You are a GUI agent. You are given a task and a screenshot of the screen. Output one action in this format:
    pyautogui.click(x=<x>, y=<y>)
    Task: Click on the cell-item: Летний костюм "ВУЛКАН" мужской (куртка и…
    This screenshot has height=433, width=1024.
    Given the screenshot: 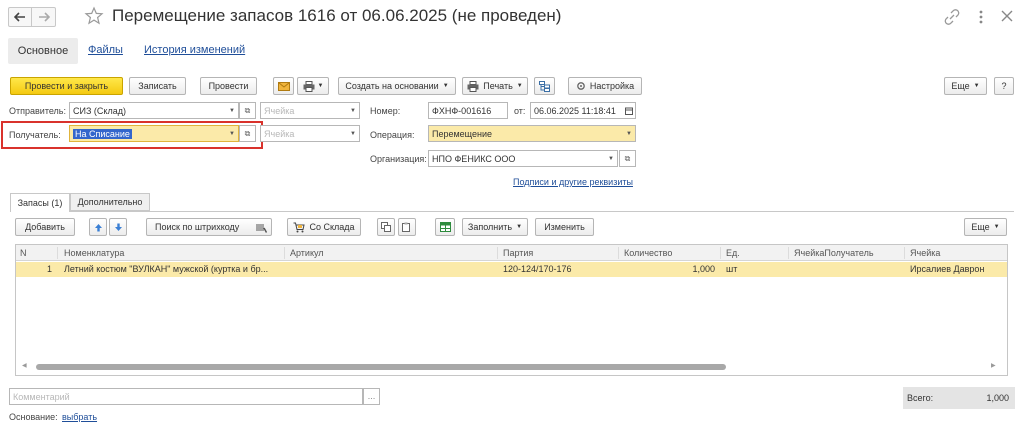 What is the action you would take?
    pyautogui.click(x=166, y=269)
    